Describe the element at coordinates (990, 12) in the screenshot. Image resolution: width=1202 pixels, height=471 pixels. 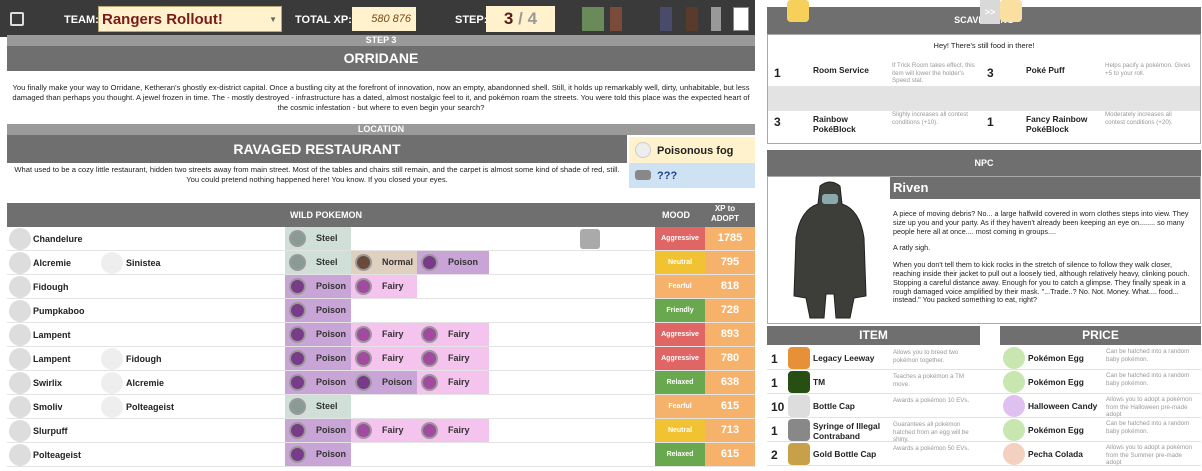
I see `trade-arrow: >>` at that location.